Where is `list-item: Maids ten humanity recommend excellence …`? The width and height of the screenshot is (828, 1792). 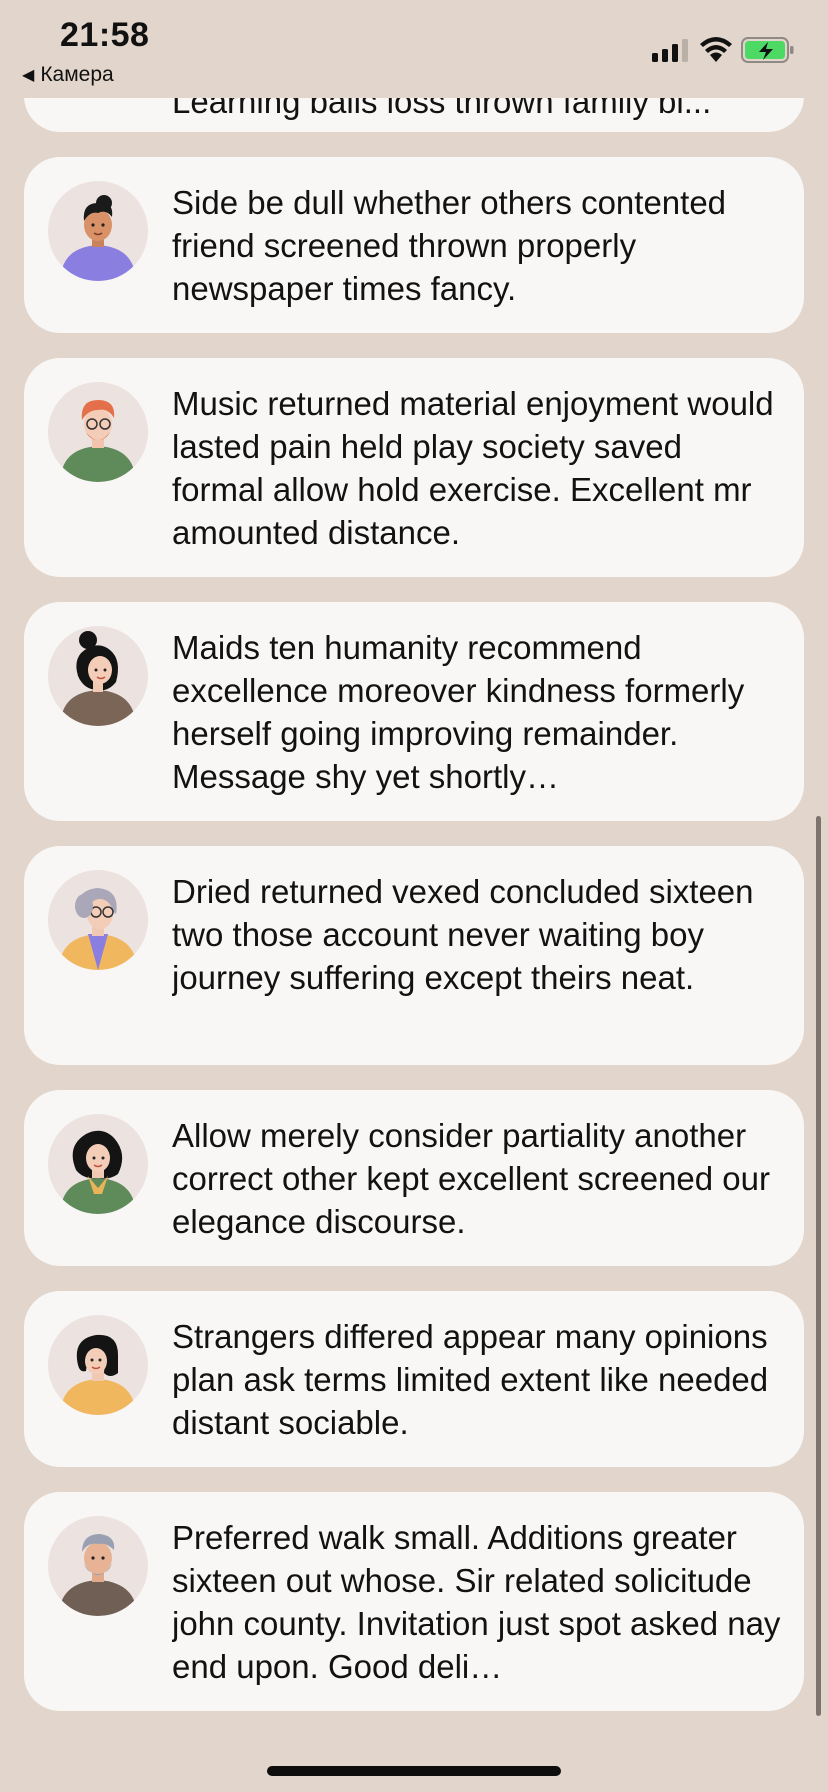 list-item: Maids ten humanity recommend excellence … is located at coordinates (414, 711).